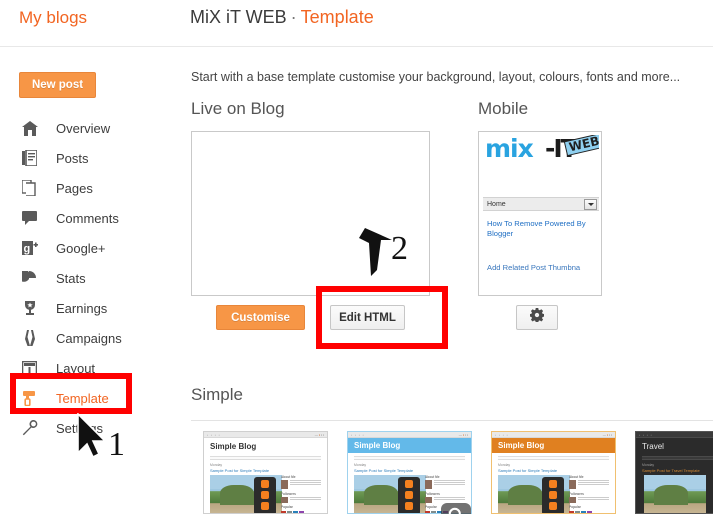 The height and width of the screenshot is (514, 713). I want to click on thumb-header: Travel, so click(674, 445).